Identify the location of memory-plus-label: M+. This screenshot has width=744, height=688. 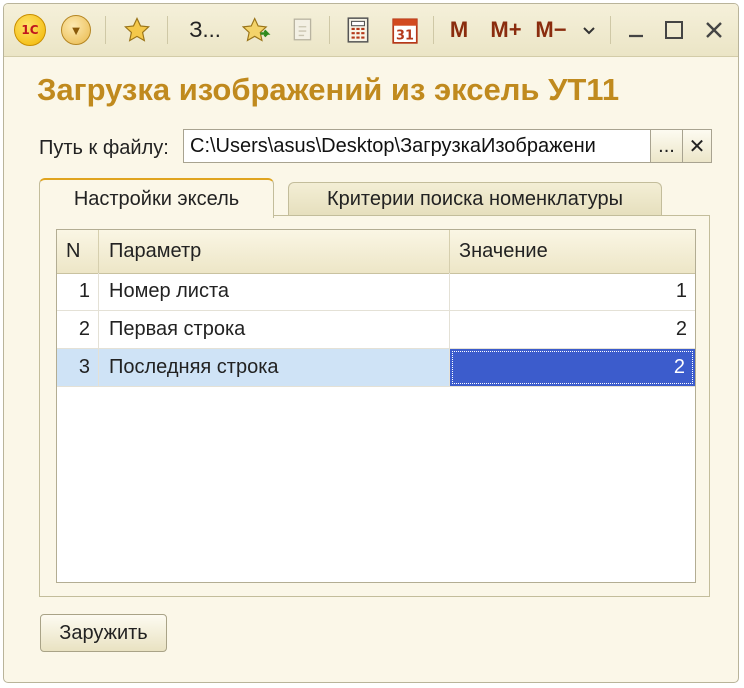
(506, 29).